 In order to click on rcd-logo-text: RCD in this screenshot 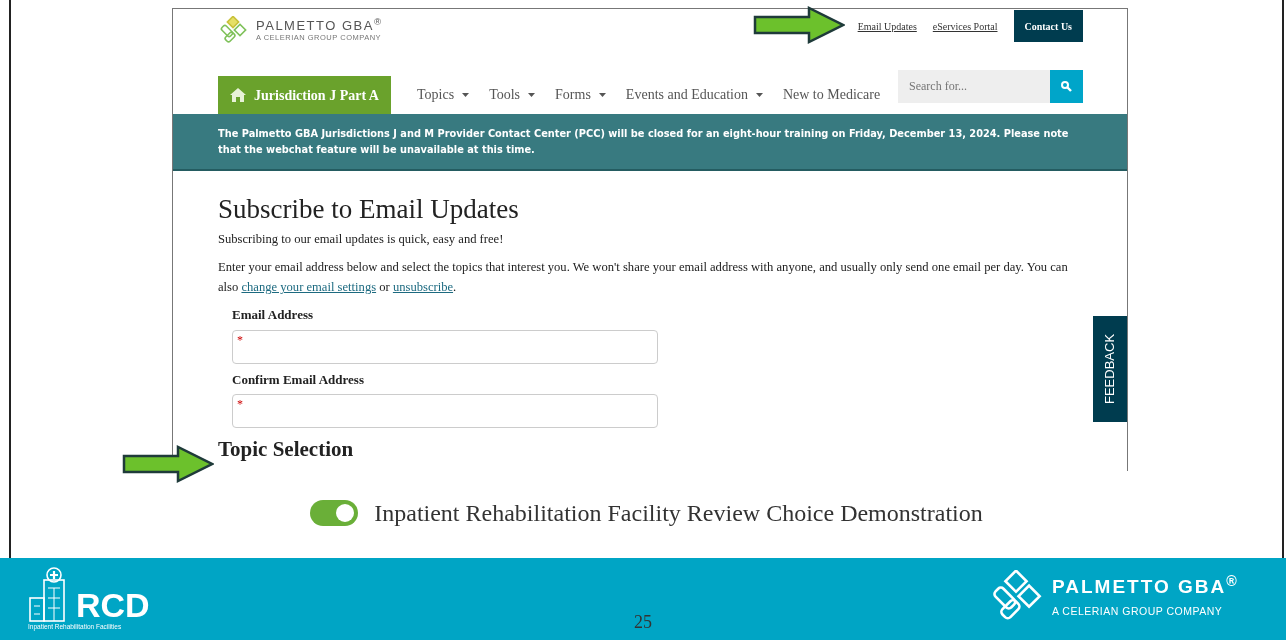, I will do `click(113, 605)`.